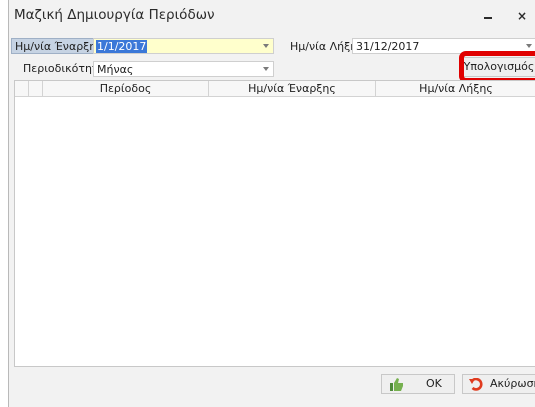  I want to click on column-header-start-date: Ημ/νία Έναρξης, so click(292, 88).